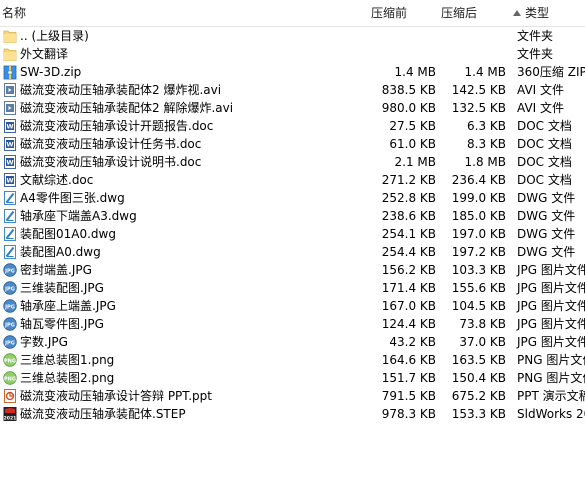 The height and width of the screenshot is (499, 585). Describe the element at coordinates (478, 180) in the screenshot. I see `original-size: 236.4 KB` at that location.